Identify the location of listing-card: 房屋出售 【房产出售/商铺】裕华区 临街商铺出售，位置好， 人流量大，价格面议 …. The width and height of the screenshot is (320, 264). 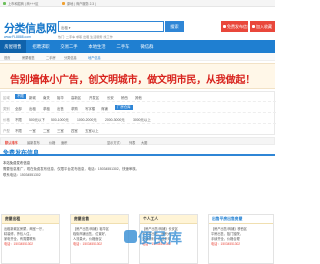
(99, 239).